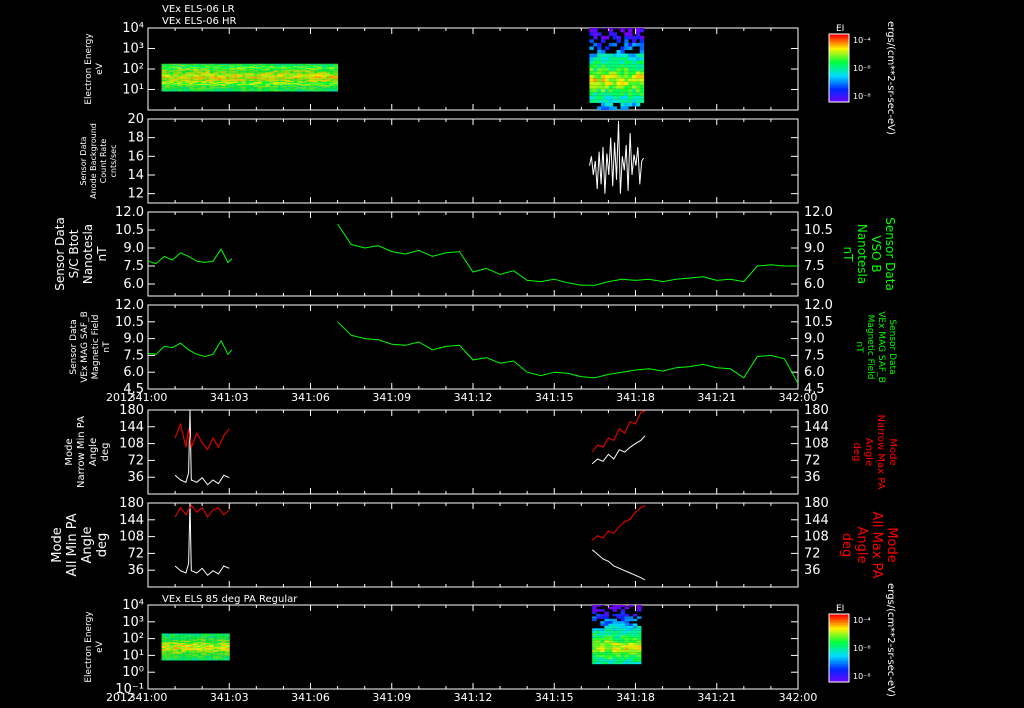  Describe the element at coordinates (135, 138) in the screenshot. I see `y-tick-label: 18` at that location.